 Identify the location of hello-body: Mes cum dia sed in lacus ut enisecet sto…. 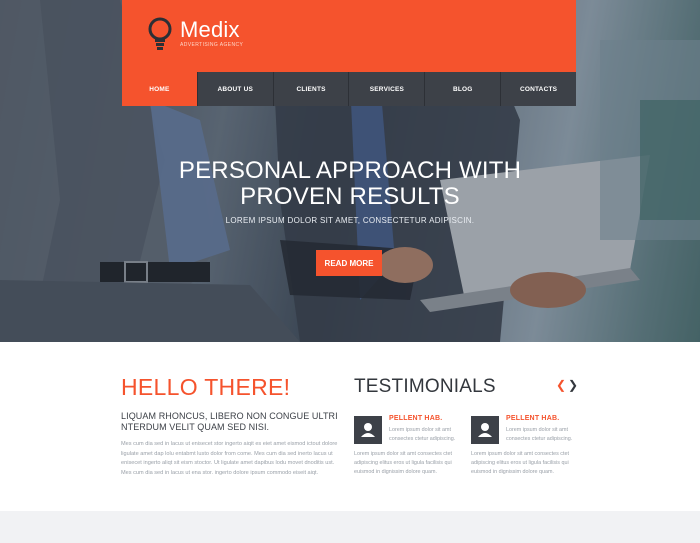
(229, 458).